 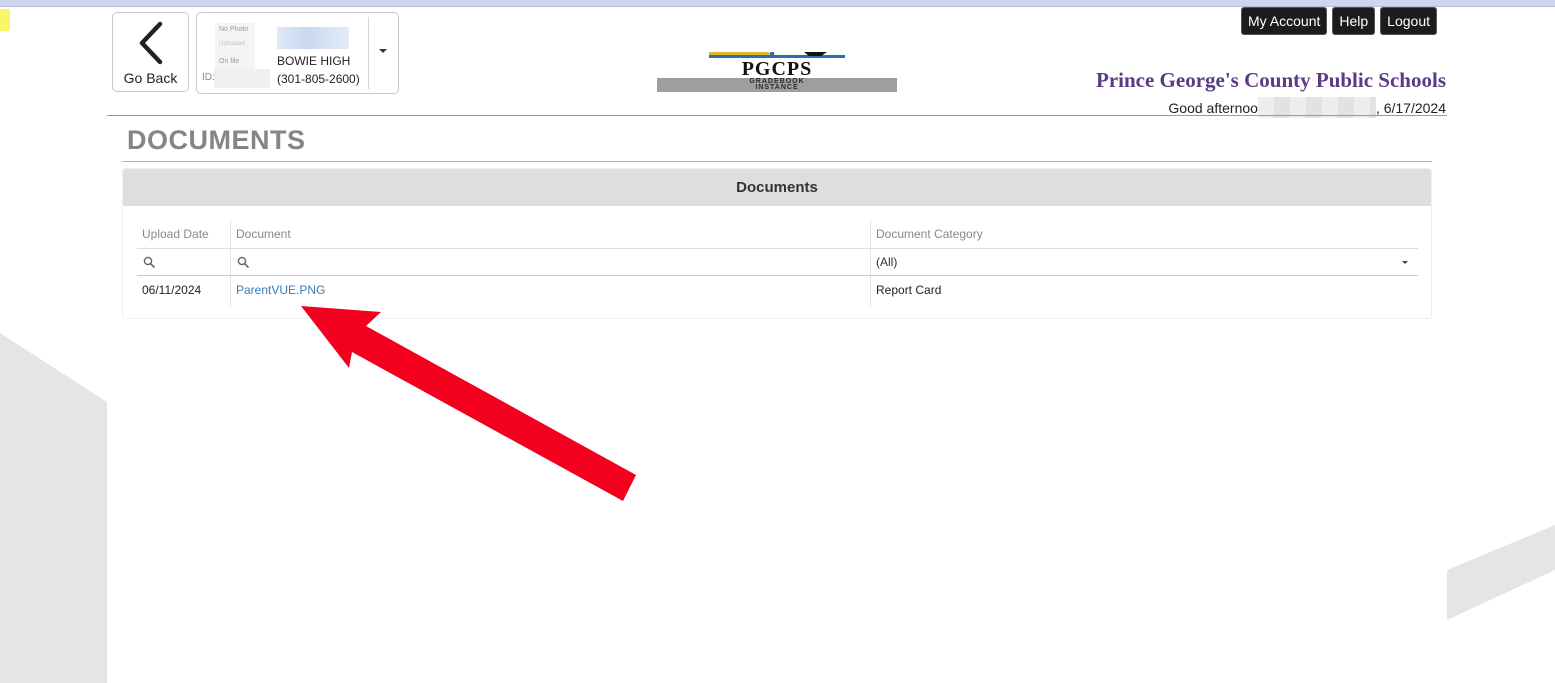 I want to click on column-header-upload-date: Upload Date, so click(x=184, y=234).